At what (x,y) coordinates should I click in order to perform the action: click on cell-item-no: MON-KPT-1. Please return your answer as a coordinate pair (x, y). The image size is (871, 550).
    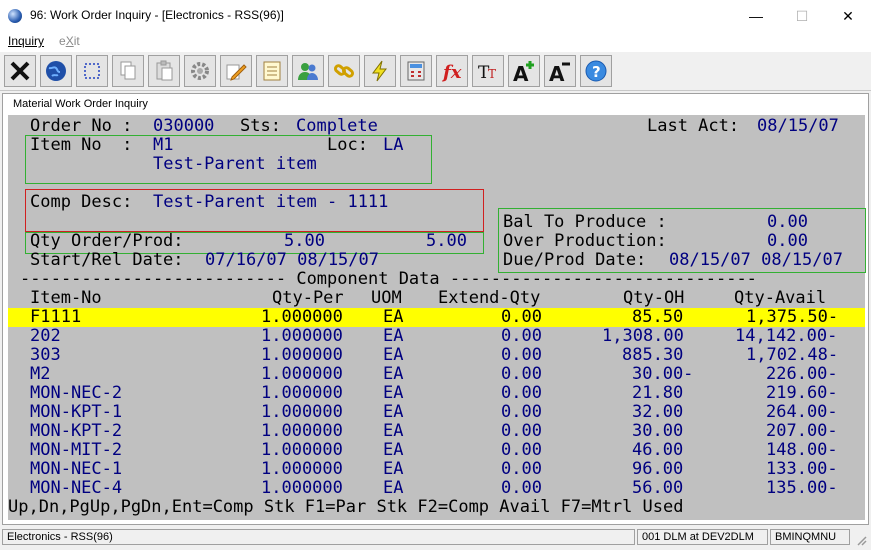
    Looking at the image, I should click on (76, 412).